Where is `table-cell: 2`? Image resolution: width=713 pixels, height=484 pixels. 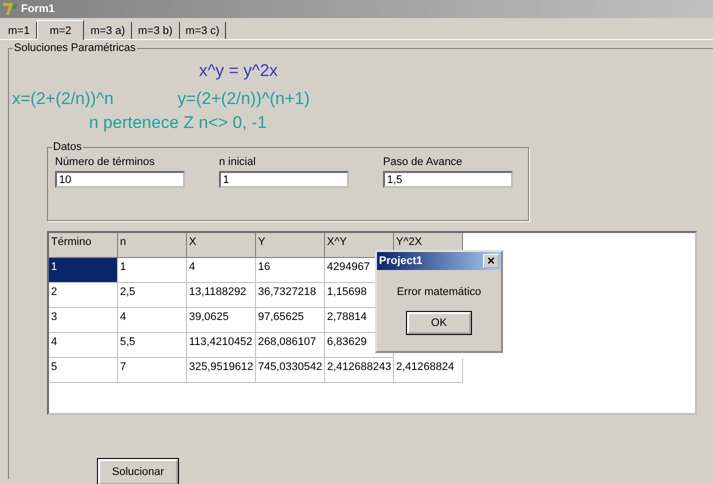
table-cell: 2 is located at coordinates (83, 295).